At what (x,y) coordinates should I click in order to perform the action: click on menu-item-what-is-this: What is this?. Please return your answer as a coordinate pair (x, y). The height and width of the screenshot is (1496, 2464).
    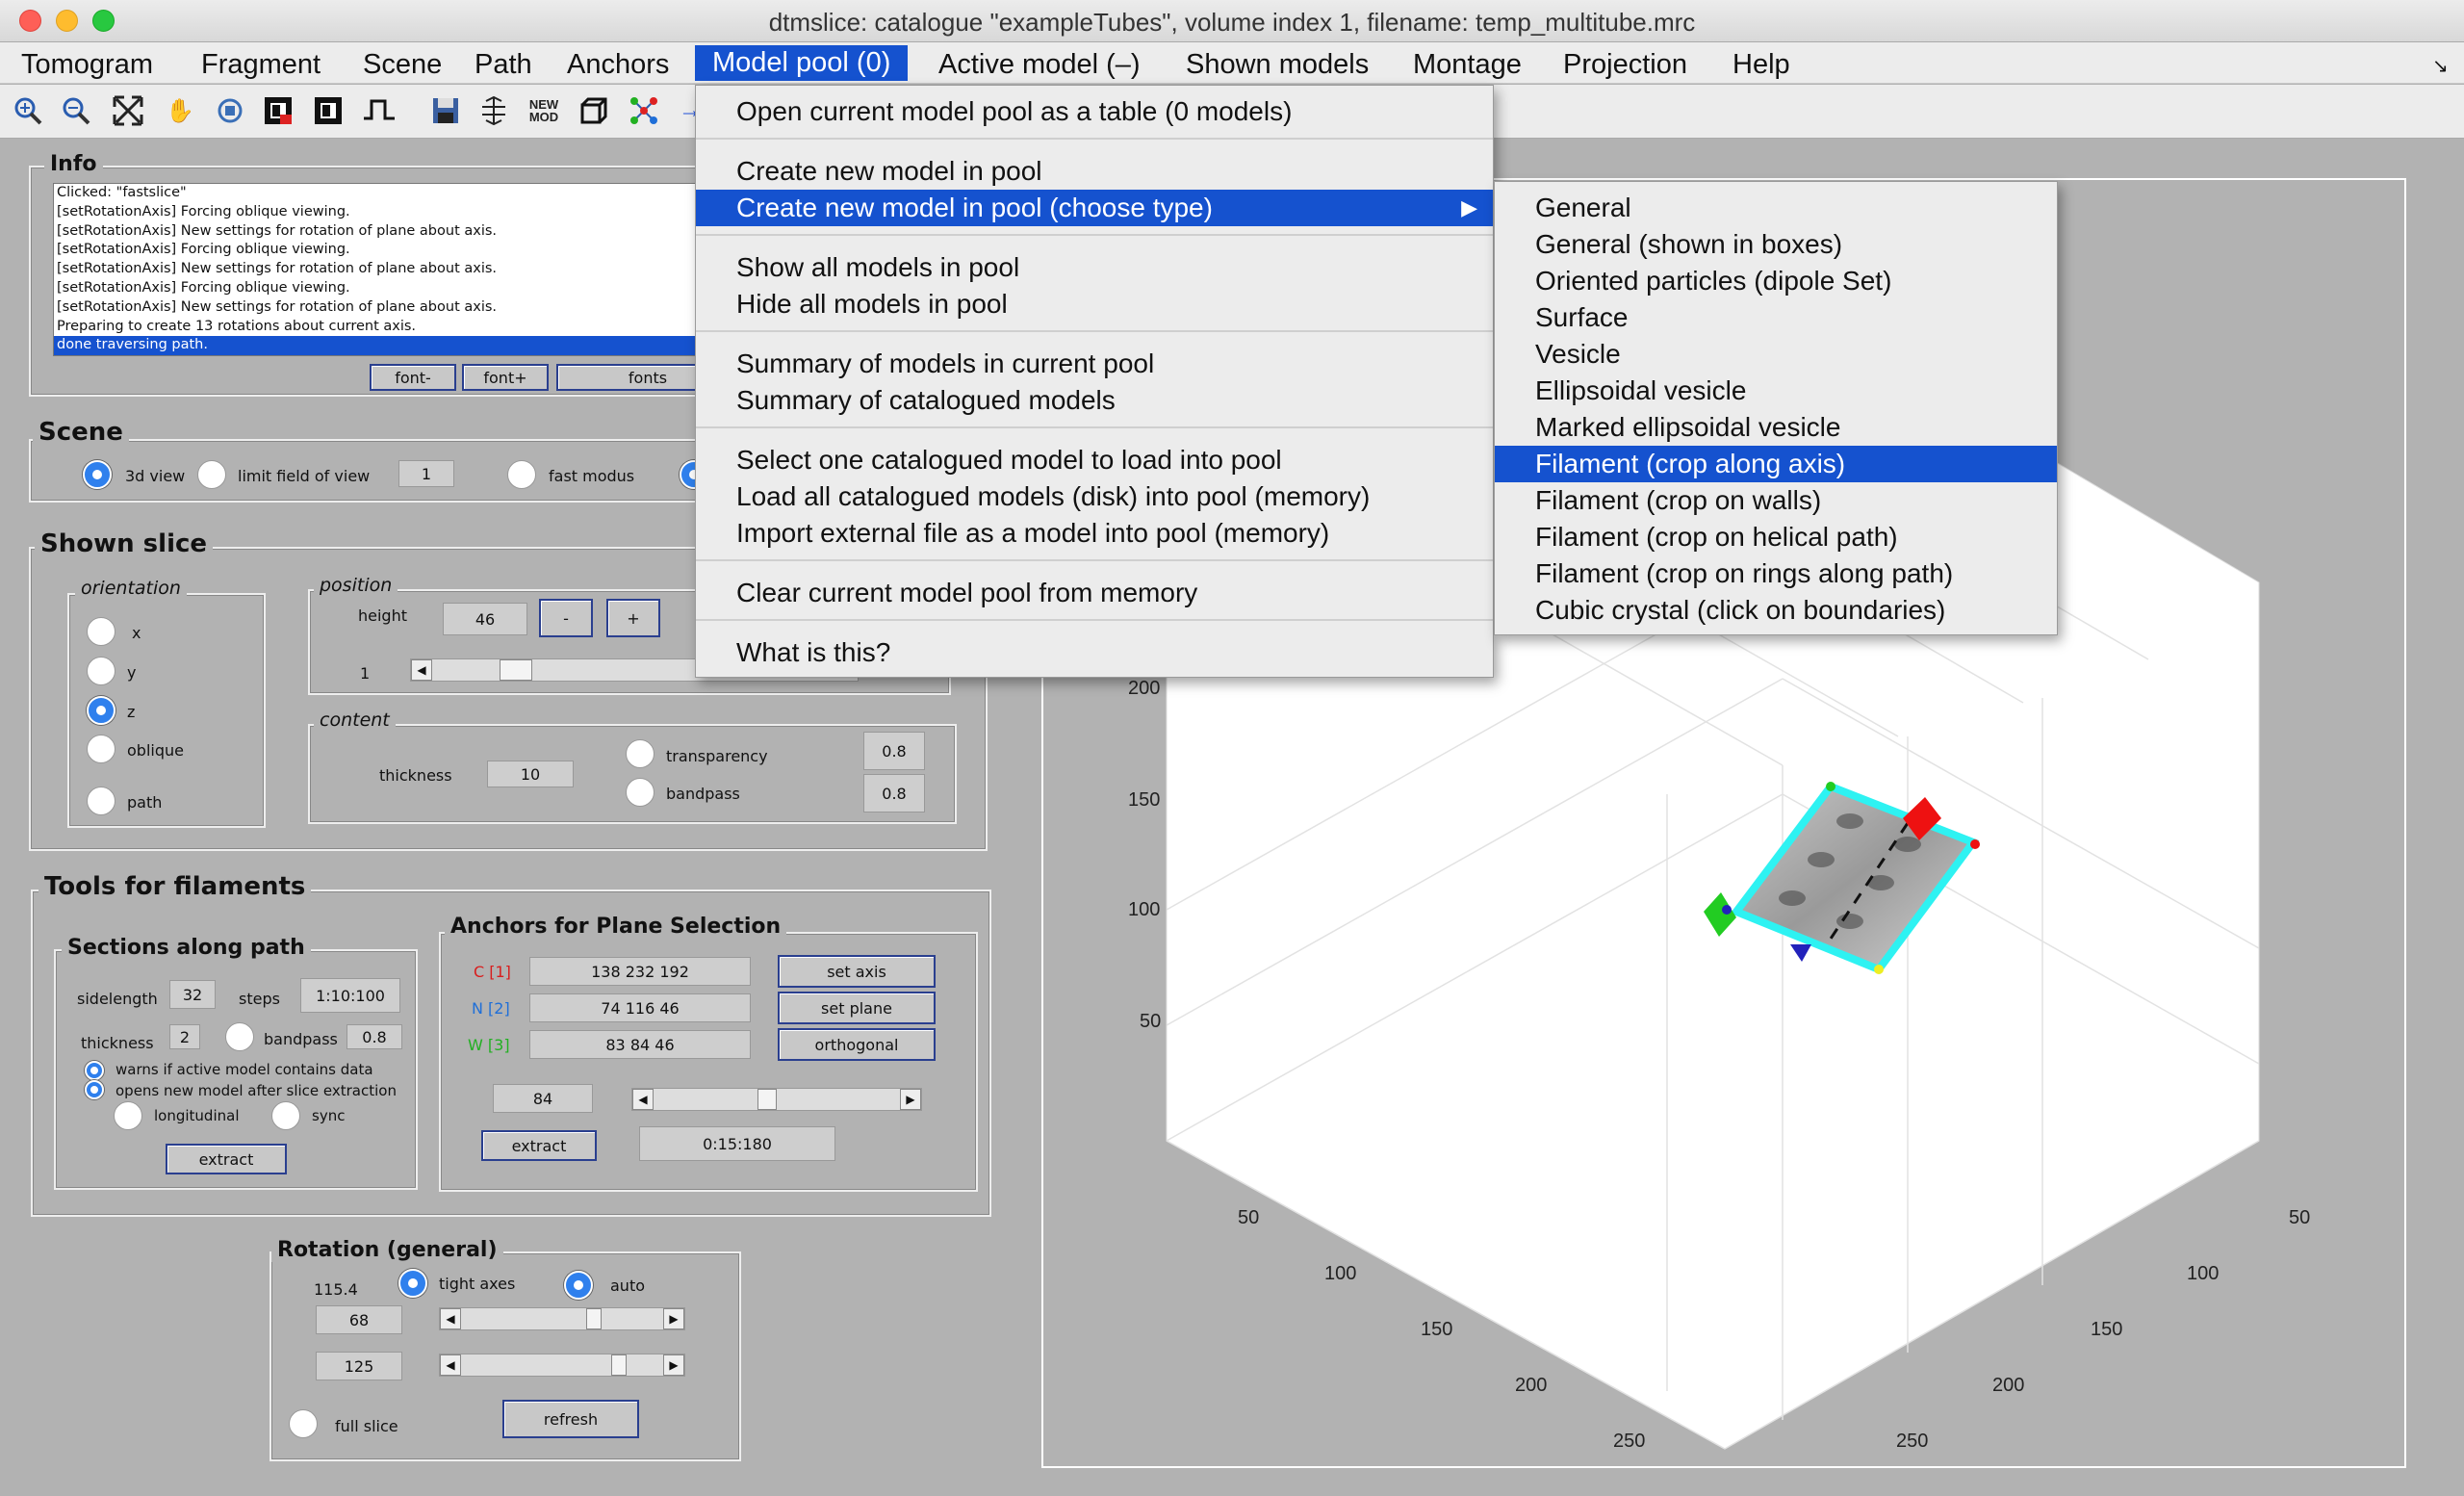
    Looking at the image, I should click on (1094, 653).